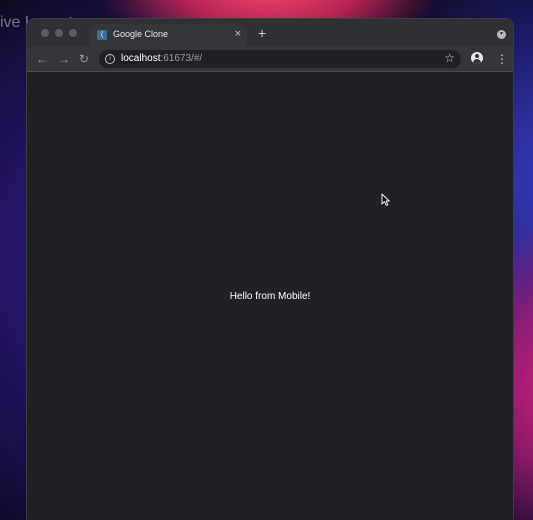  I want to click on maximize-window-button, so click(73, 33).